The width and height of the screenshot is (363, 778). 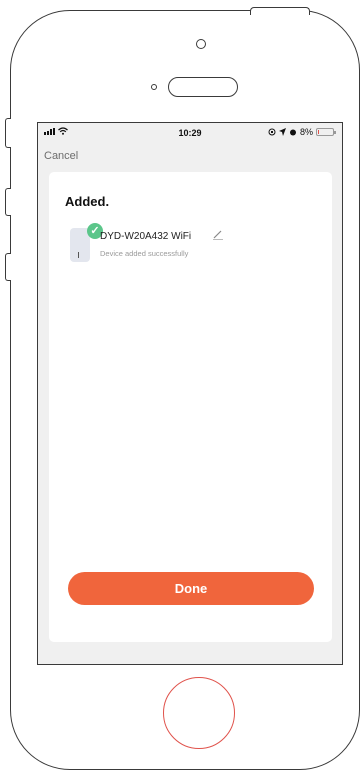 What do you see at coordinates (203, 87) in the screenshot?
I see `earpiece-speaker` at bounding box center [203, 87].